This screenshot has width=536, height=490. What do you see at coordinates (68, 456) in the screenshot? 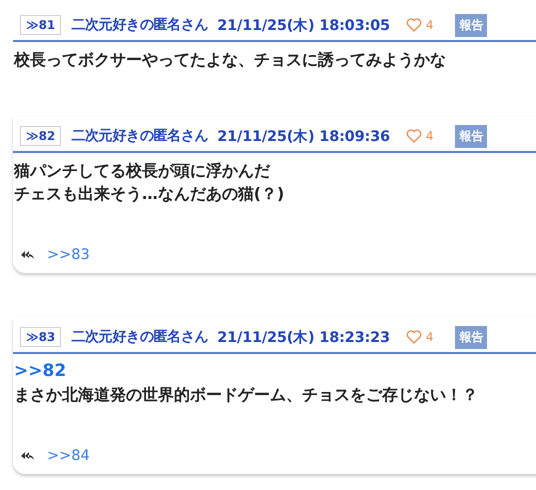
I see `reply-link: >>84` at bounding box center [68, 456].